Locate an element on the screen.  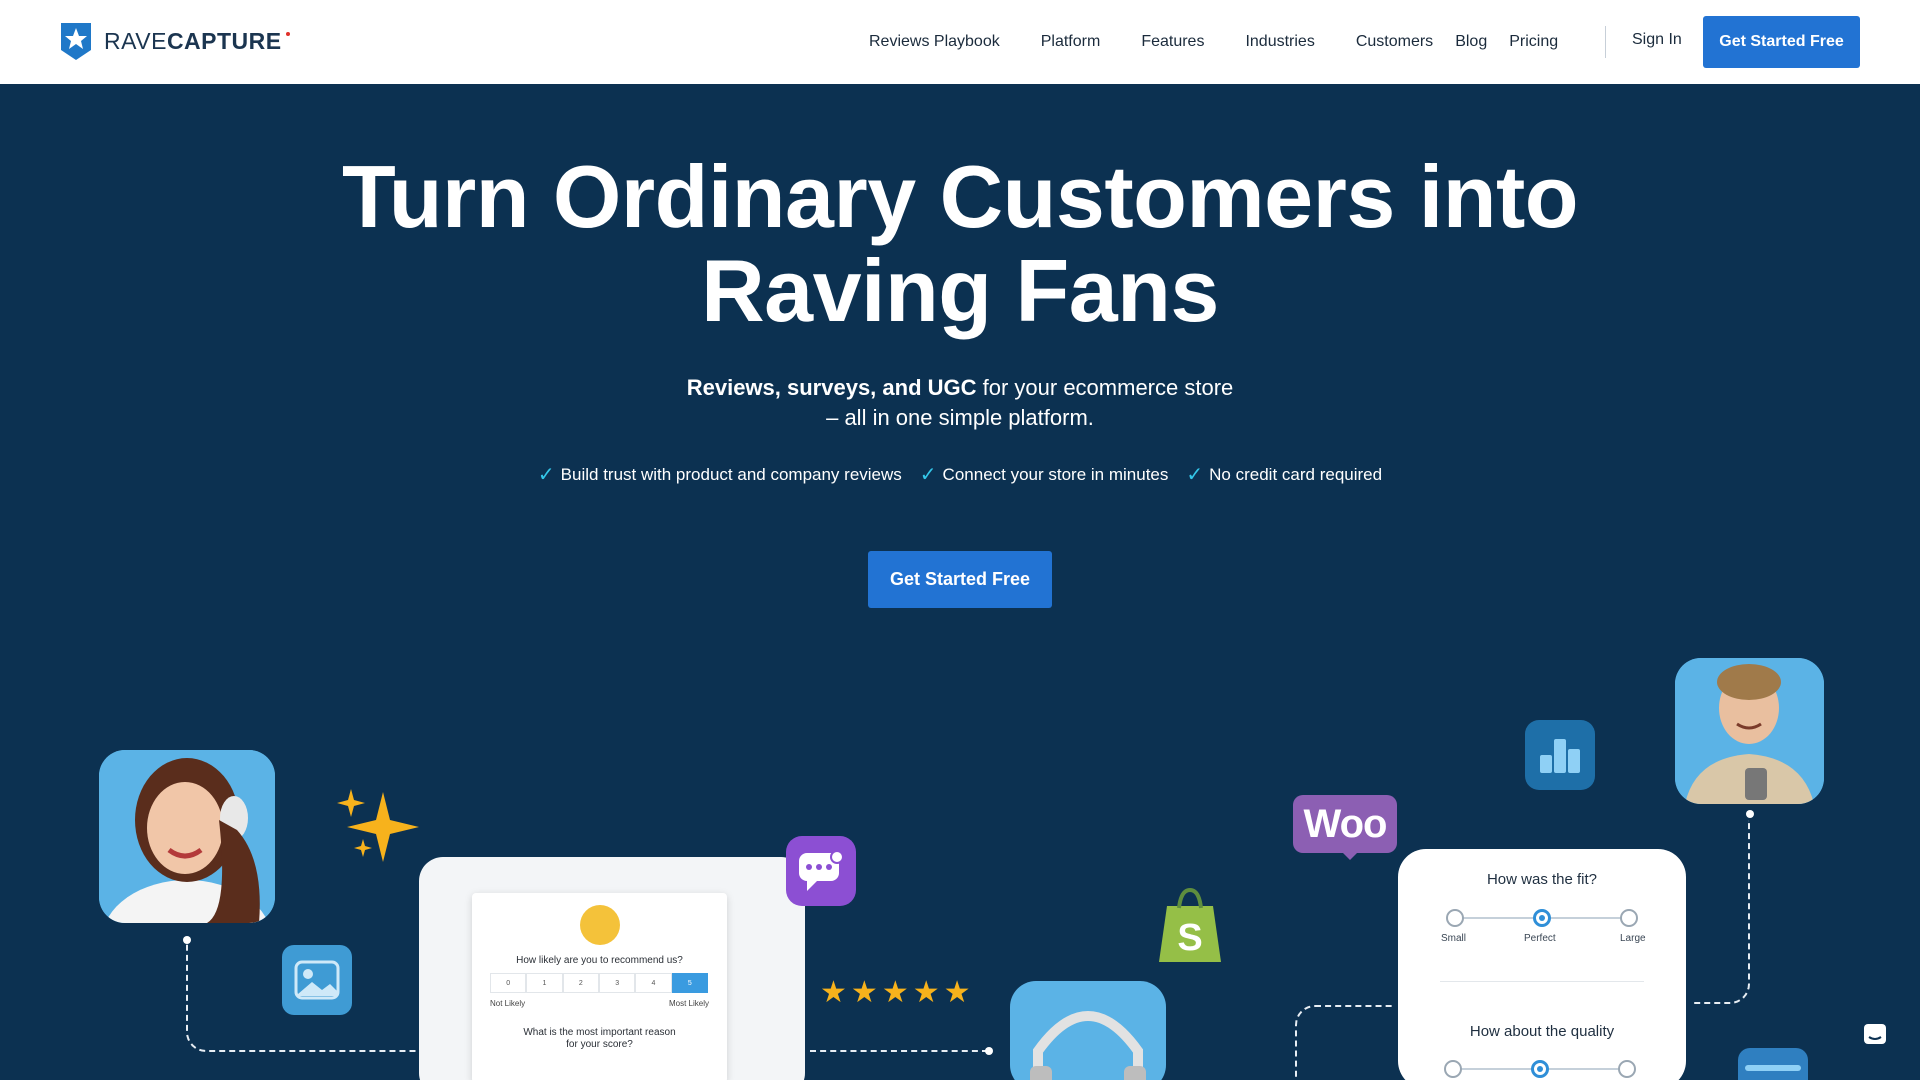
hero-subtitle-line2: – all in one simple platform. is located at coordinates (960, 417).